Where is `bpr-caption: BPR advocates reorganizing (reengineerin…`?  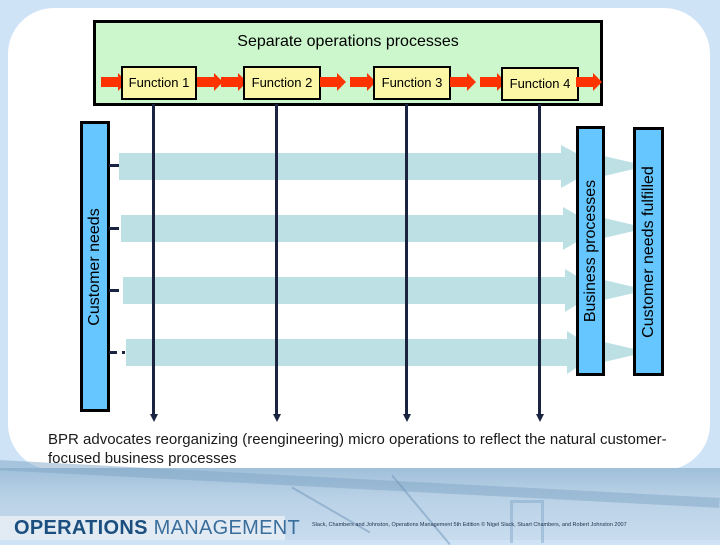
bpr-caption: BPR advocates reorganizing (reengineerin… is located at coordinates (357, 449).